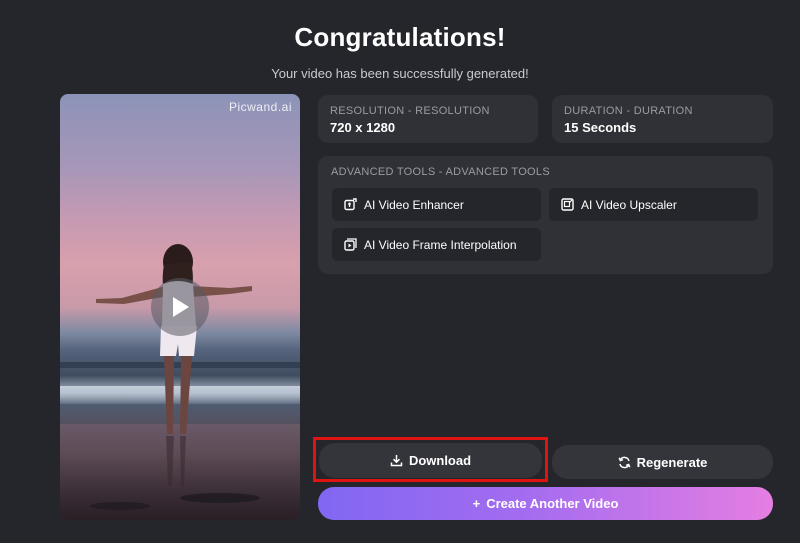 The height and width of the screenshot is (543, 800). Describe the element at coordinates (440, 244) in the screenshot. I see `ai-video-frame-interpolation-label: AI Video Frame Interpolation` at that location.